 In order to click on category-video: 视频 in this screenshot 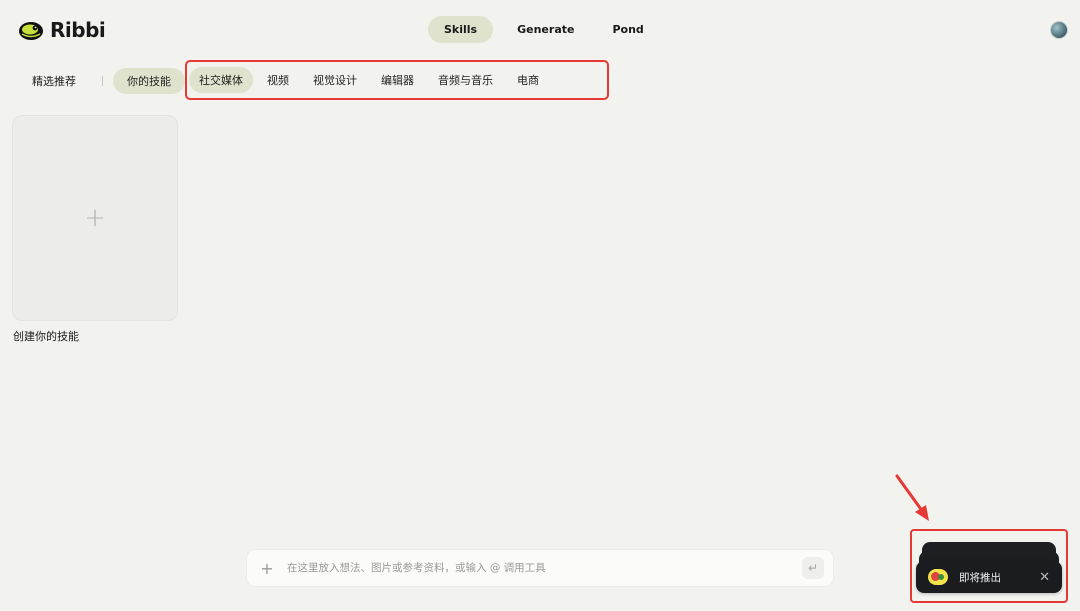, I will do `click(278, 80)`.